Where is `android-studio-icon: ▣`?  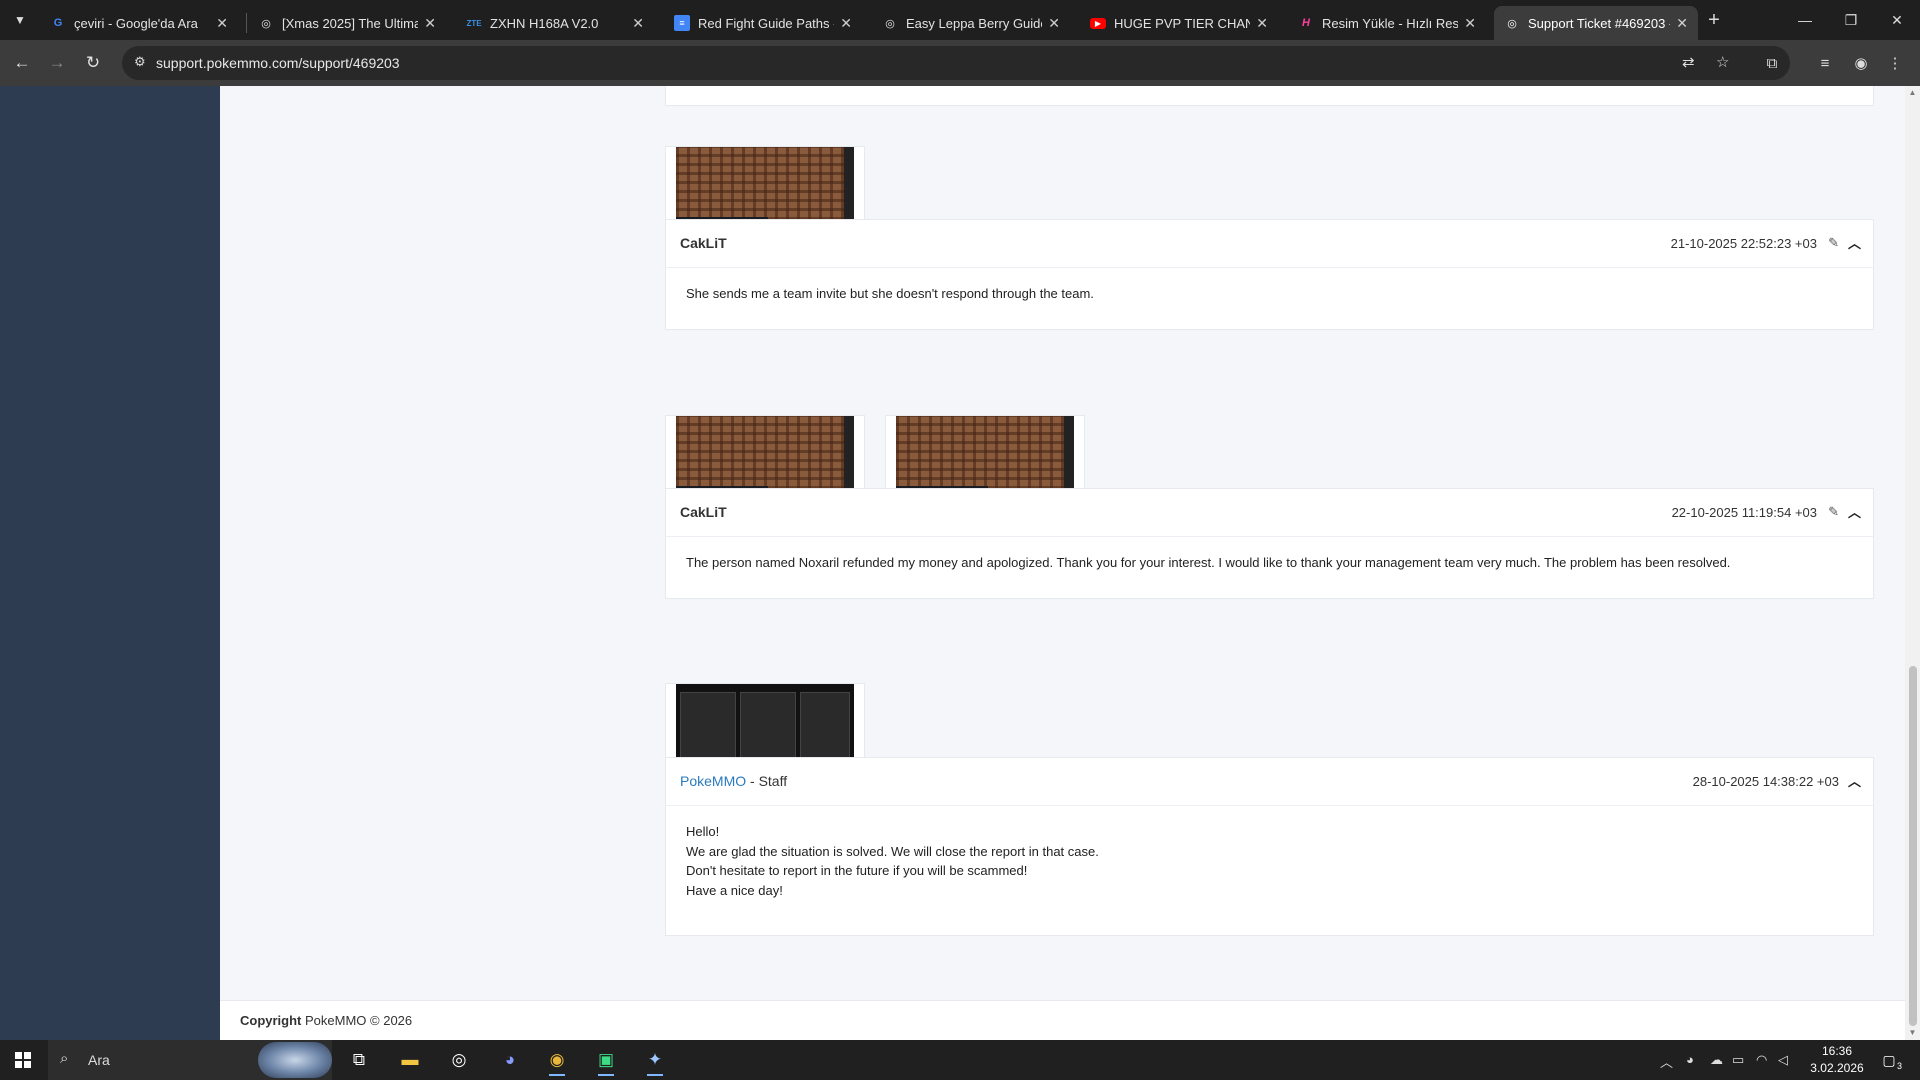
android-studio-icon: ▣ is located at coordinates (606, 1060).